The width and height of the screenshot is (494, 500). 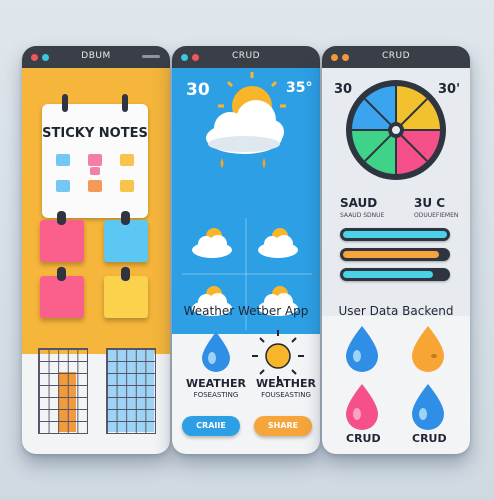 I want to click on weather-icons, so click(x=247, y=201).